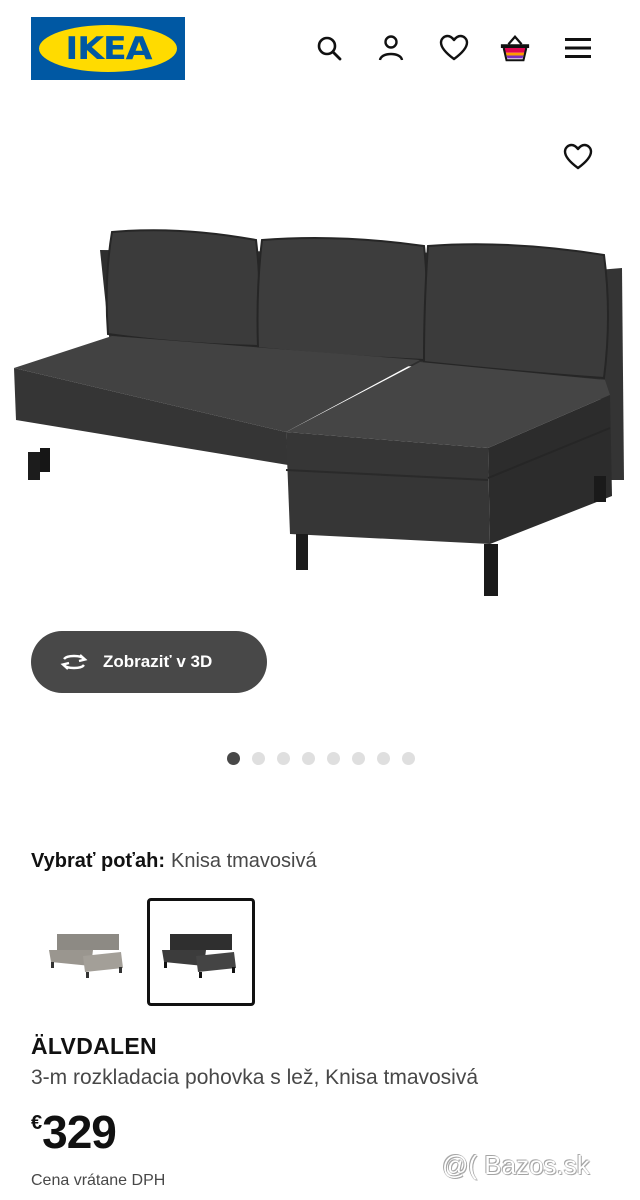 The height and width of the screenshot is (1200, 640). I want to click on color-selection-label: Vybrať poťah: Knisa tmavosivá, so click(174, 861).